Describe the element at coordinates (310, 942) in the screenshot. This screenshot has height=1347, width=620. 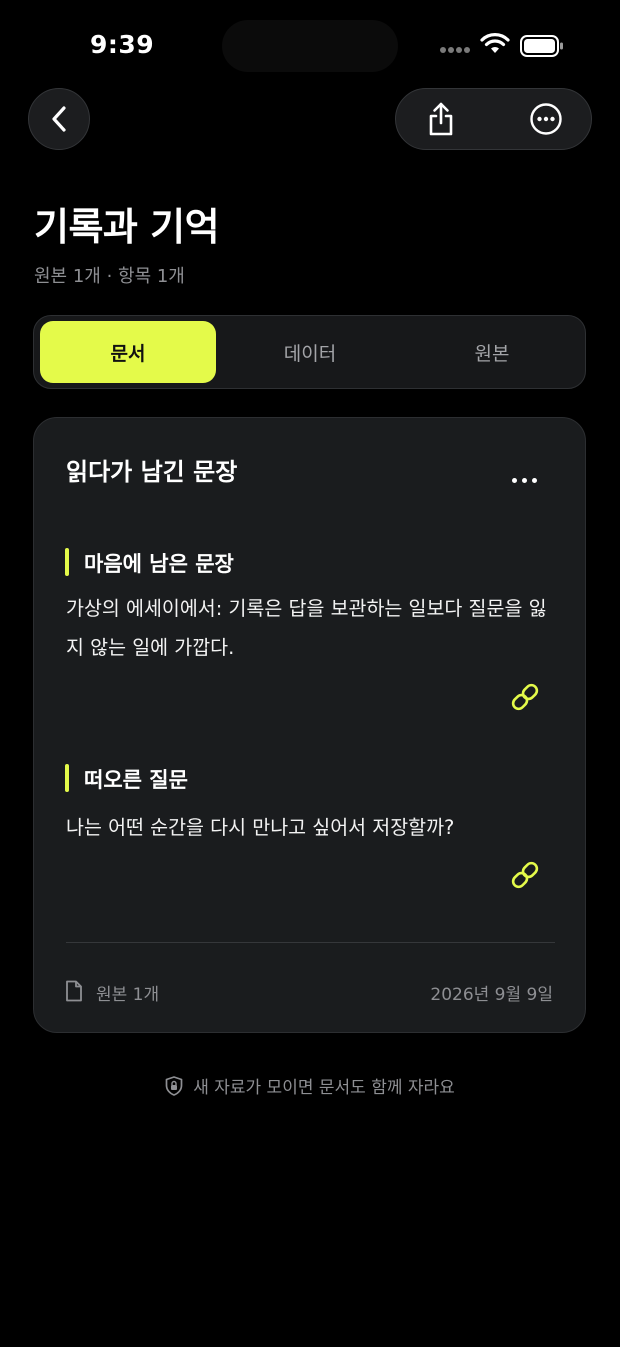
I see `card-divider` at that location.